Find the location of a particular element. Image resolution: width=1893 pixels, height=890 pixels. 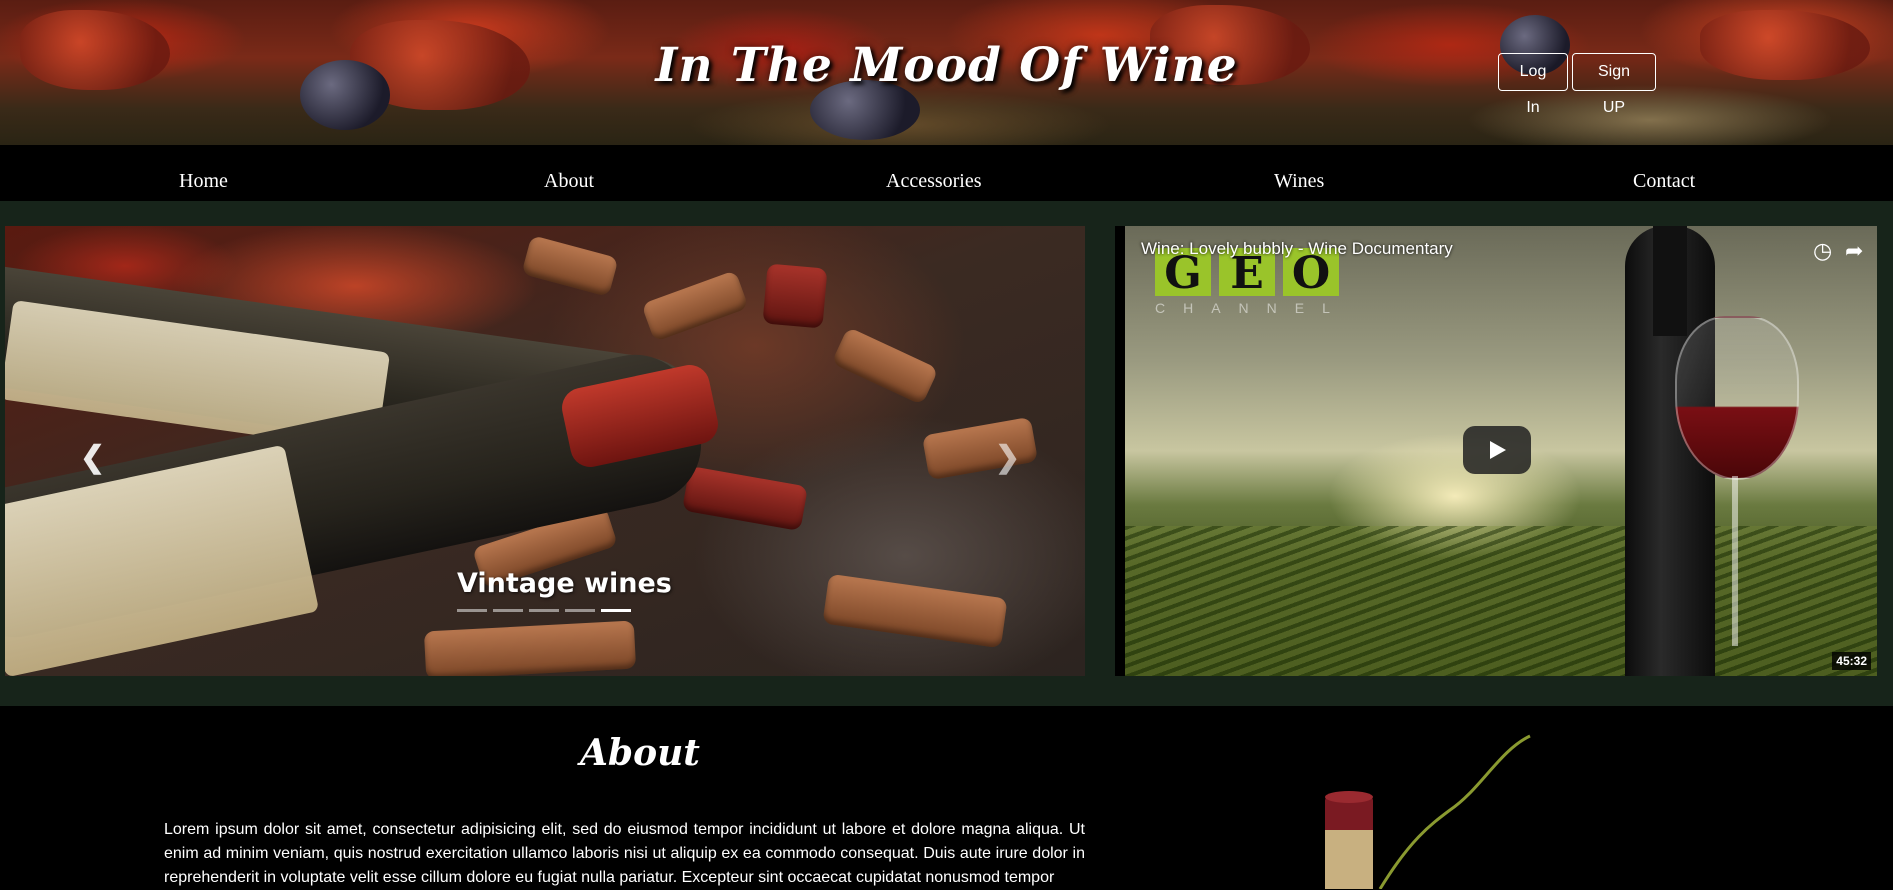

bottle-neck is located at coordinates (1670, 281).